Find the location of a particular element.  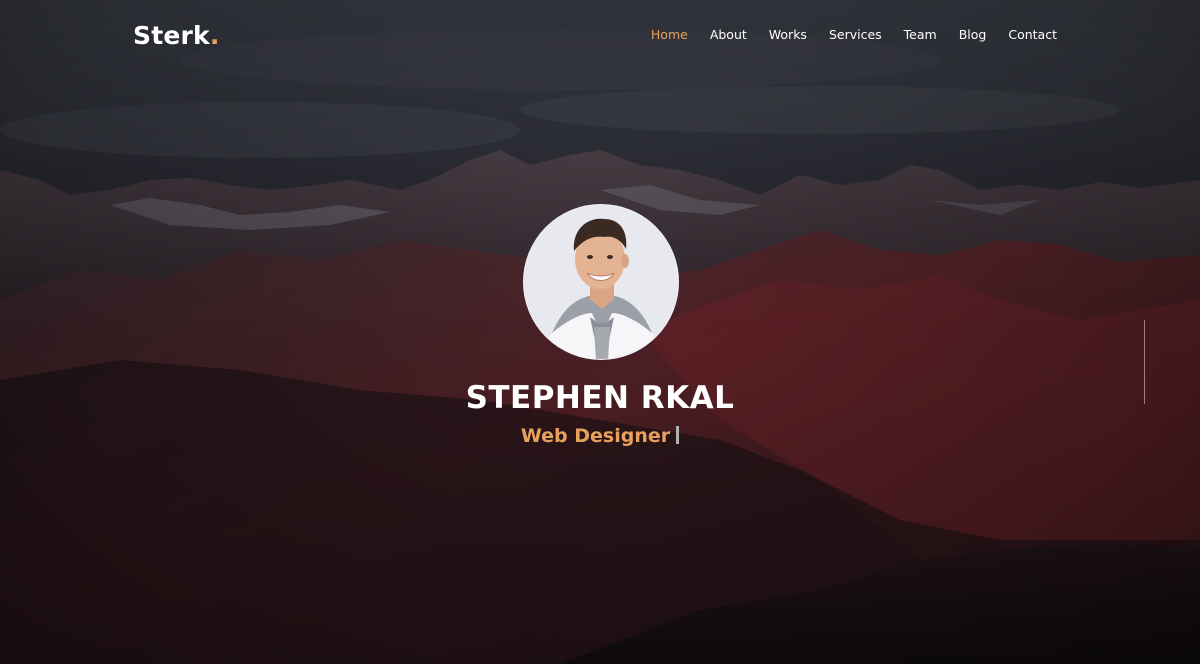

nav-link-services: Services is located at coordinates (855, 35).